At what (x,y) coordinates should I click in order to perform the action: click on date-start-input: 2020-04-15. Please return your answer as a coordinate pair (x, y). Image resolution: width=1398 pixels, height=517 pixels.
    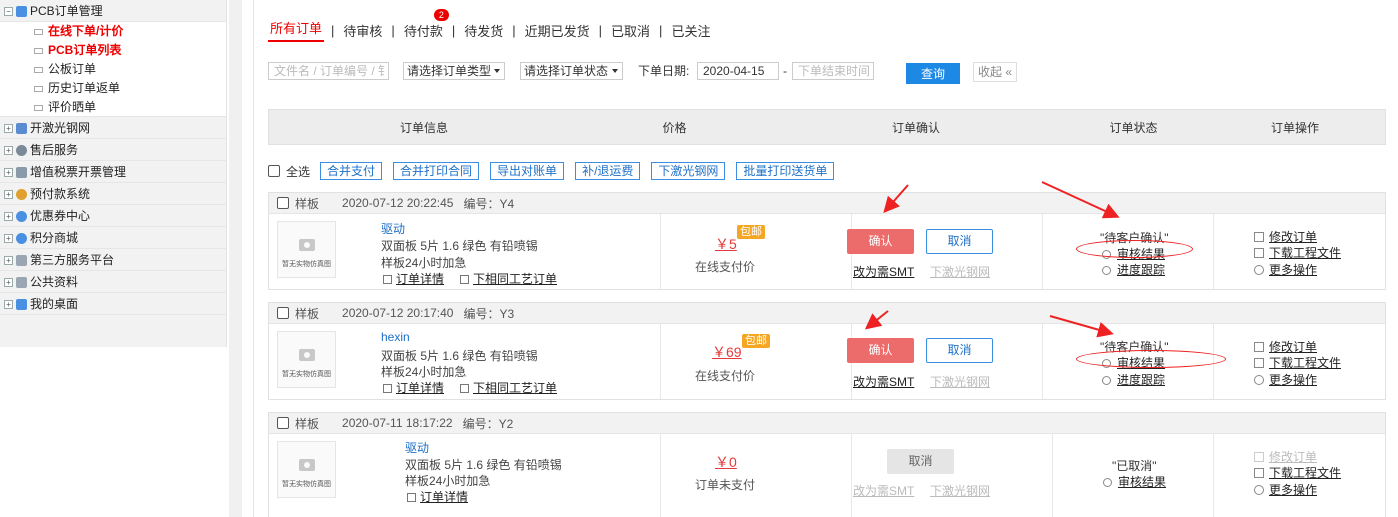
    Looking at the image, I should click on (738, 71).